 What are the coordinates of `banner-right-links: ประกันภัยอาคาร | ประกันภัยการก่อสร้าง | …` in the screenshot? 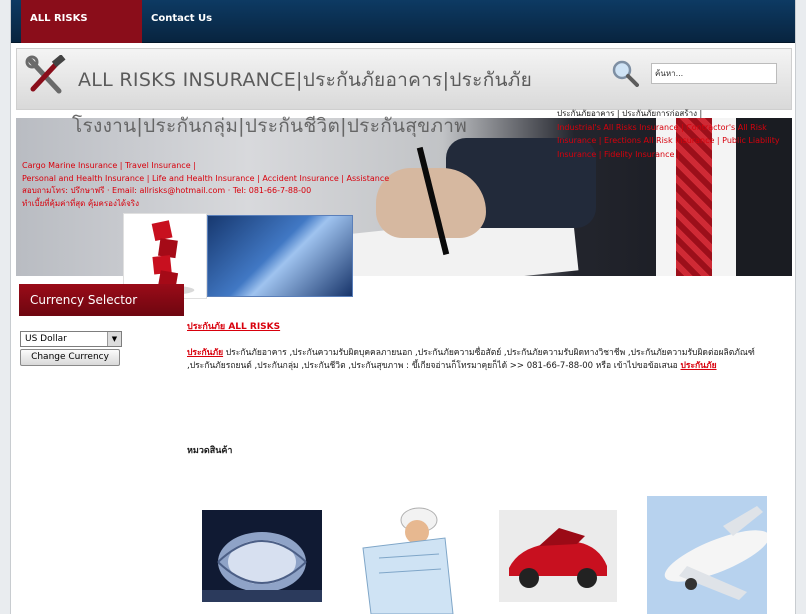 It's located at (673, 134).